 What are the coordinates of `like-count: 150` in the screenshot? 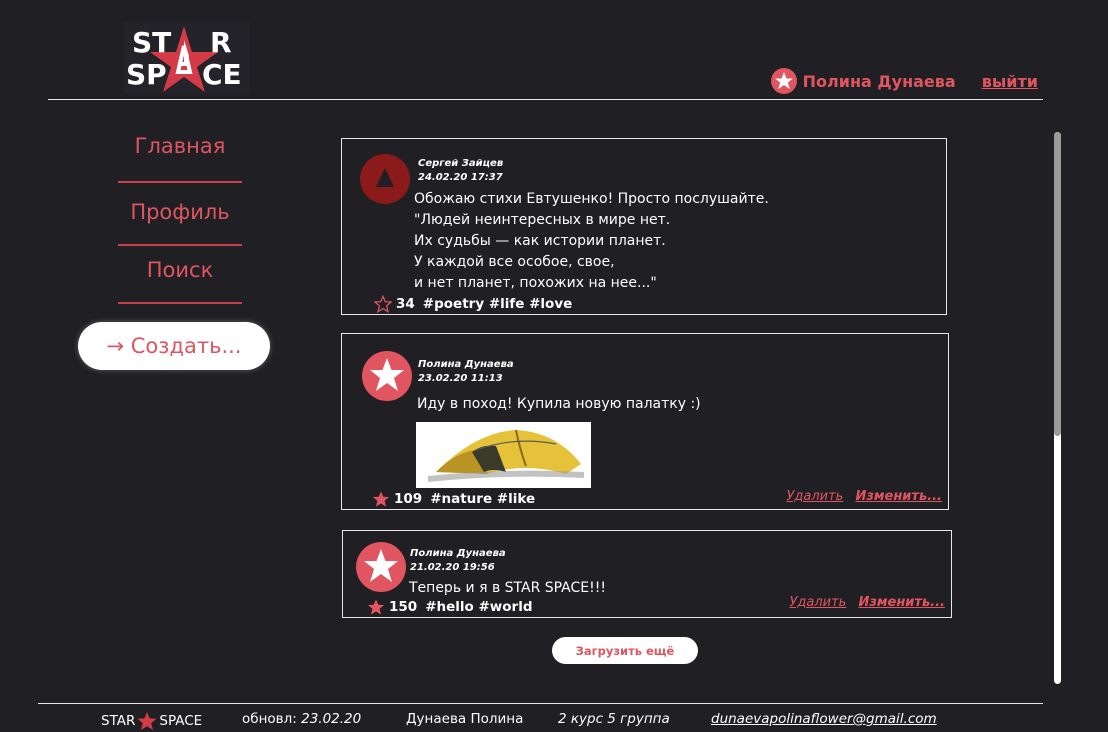 It's located at (403, 607).